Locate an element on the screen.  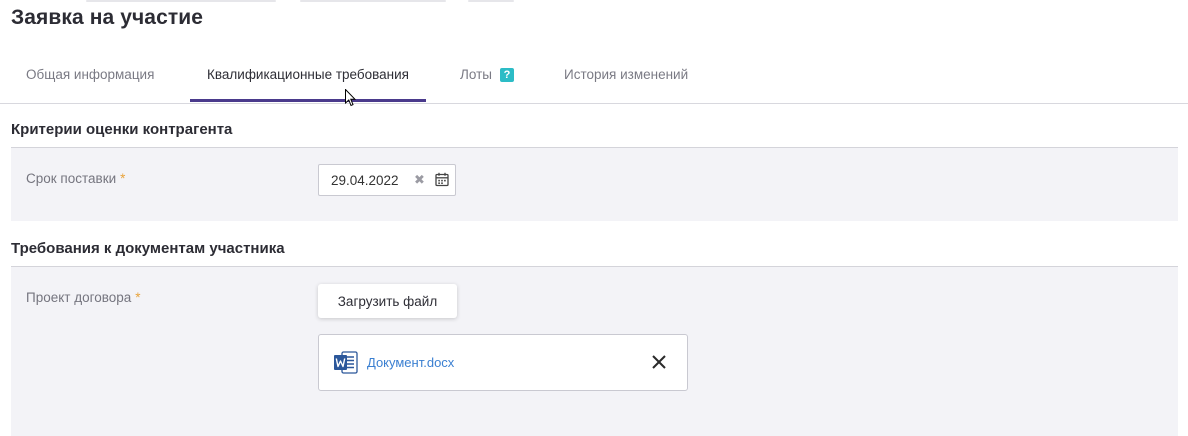
date-value: 29.04.2022 is located at coordinates (365, 180).